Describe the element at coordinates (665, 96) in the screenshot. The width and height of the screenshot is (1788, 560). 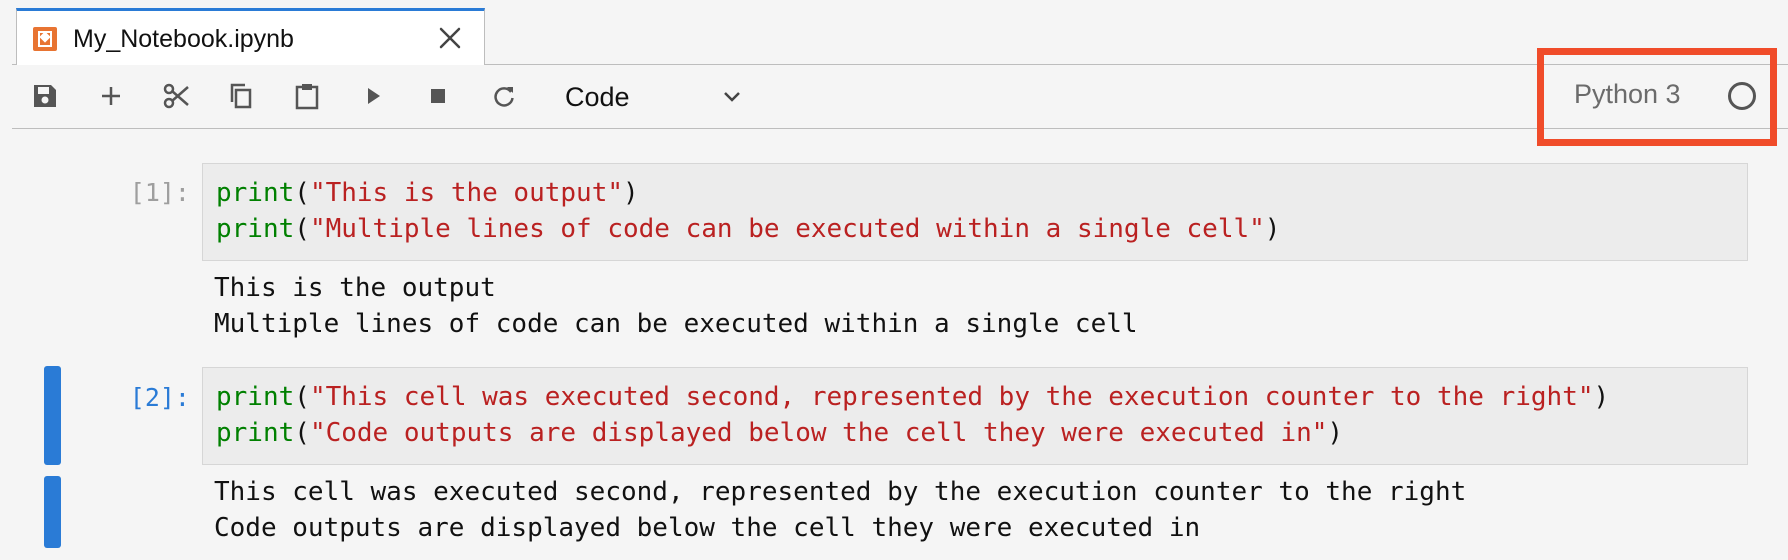
I see `cell-type-dropdown: Code` at that location.